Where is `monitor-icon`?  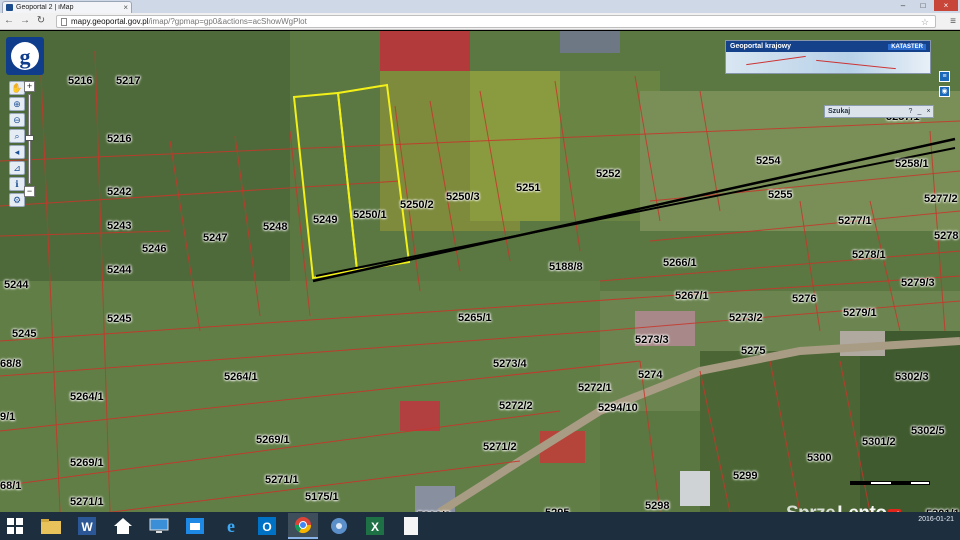 monitor-icon is located at coordinates (159, 525).